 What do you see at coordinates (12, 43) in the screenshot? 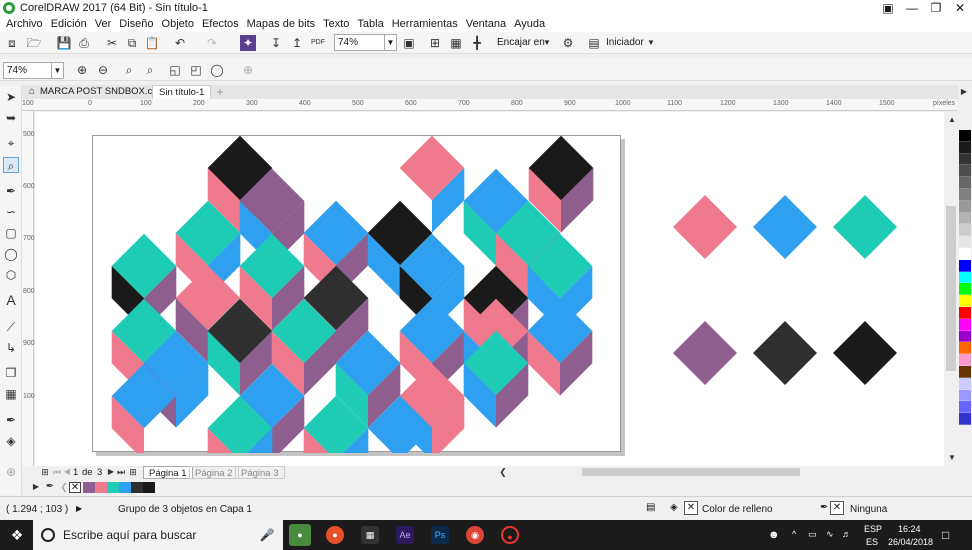
I see `new-document-icon: ⧈` at bounding box center [12, 43].